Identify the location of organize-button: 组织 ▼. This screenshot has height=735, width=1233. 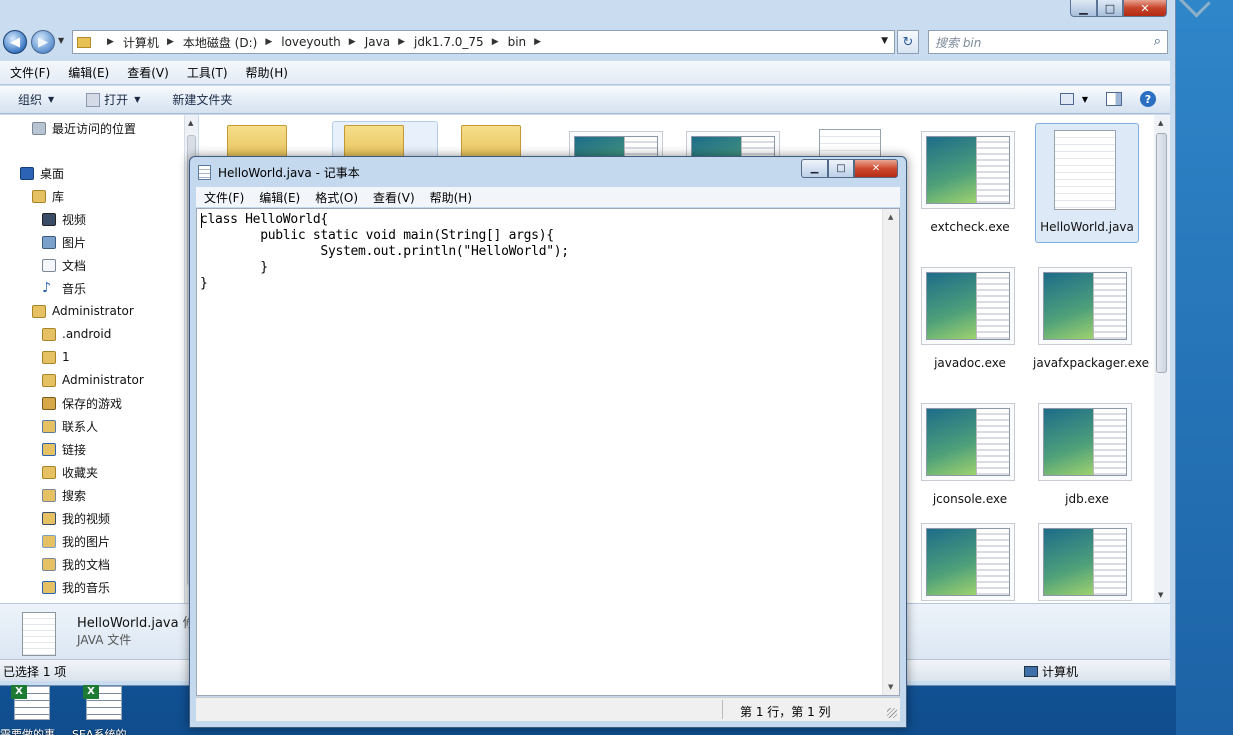
(36, 99).